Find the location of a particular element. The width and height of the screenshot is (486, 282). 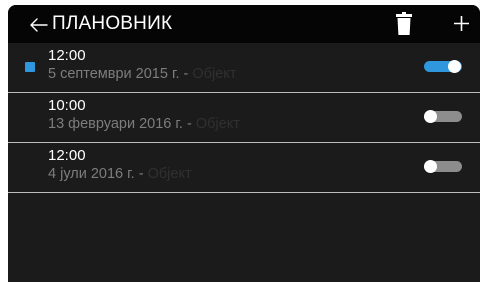

back-button is located at coordinates (31, 24).